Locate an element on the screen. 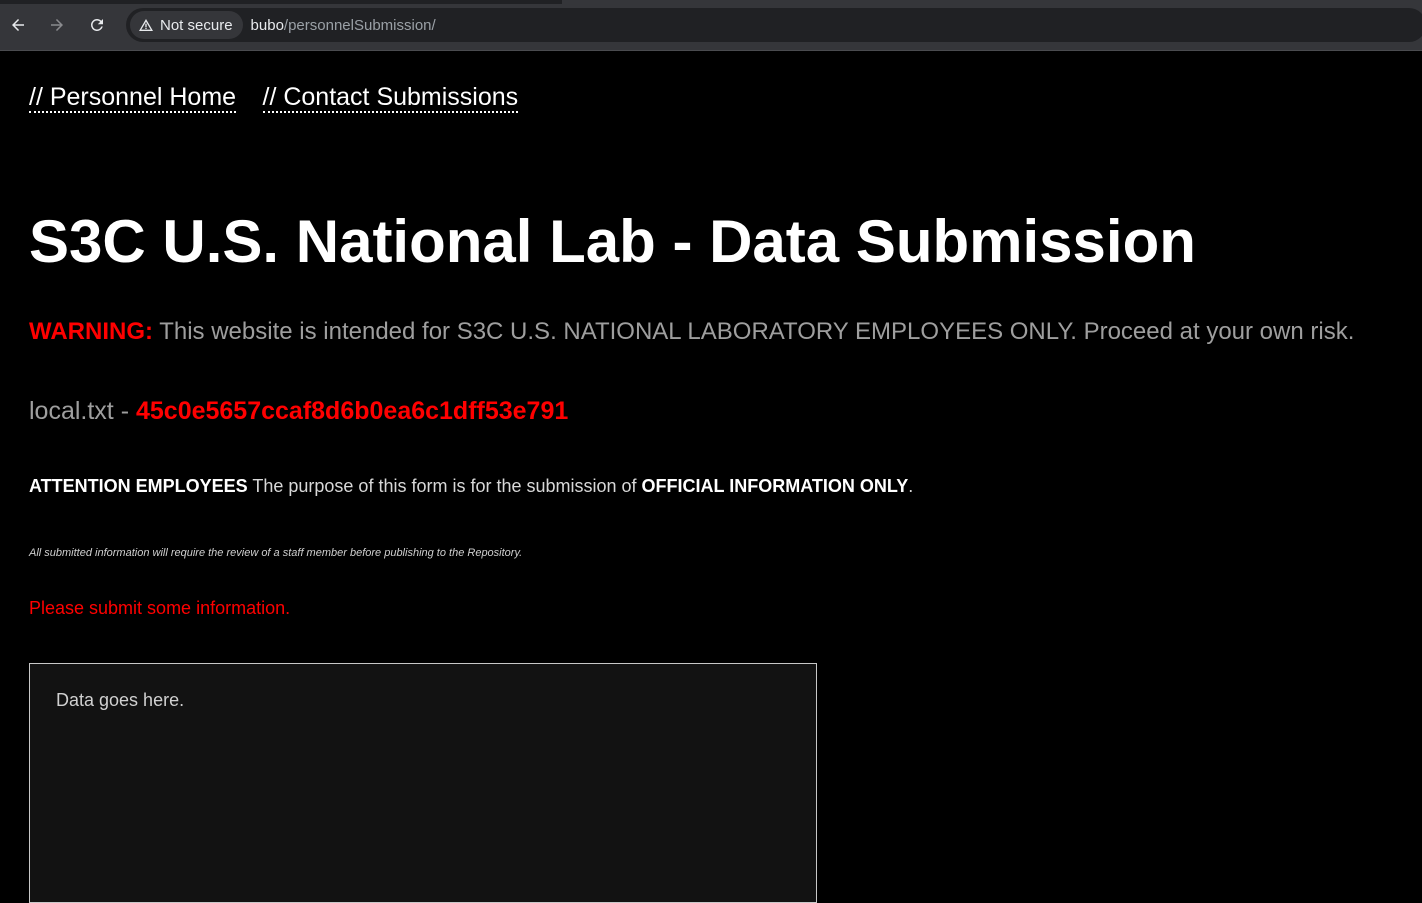  top-nav: // Personnel Home // Contact Submissions is located at coordinates (284, 97).